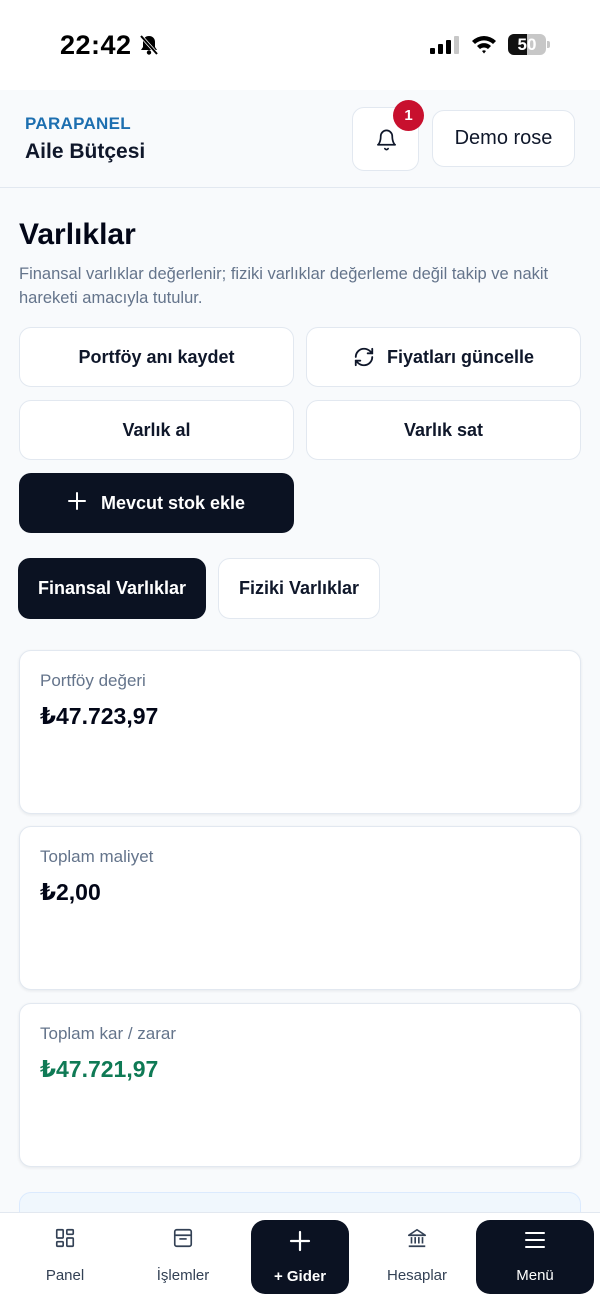 The image size is (600, 1299). I want to click on bottom-navigation: Panel İşlemler + Gider Hesaplar Menü, so click(300, 1255).